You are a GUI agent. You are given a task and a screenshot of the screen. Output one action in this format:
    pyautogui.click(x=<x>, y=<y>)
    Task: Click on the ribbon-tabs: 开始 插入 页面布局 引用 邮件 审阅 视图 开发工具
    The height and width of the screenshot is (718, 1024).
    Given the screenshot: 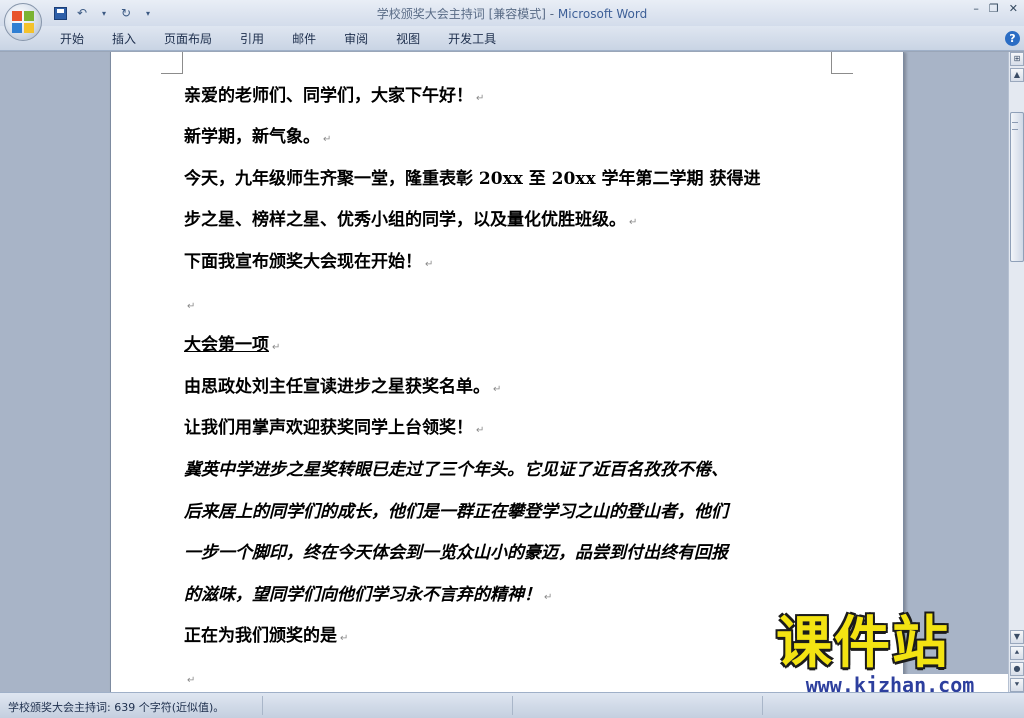 What is the action you would take?
    pyautogui.click(x=278, y=39)
    